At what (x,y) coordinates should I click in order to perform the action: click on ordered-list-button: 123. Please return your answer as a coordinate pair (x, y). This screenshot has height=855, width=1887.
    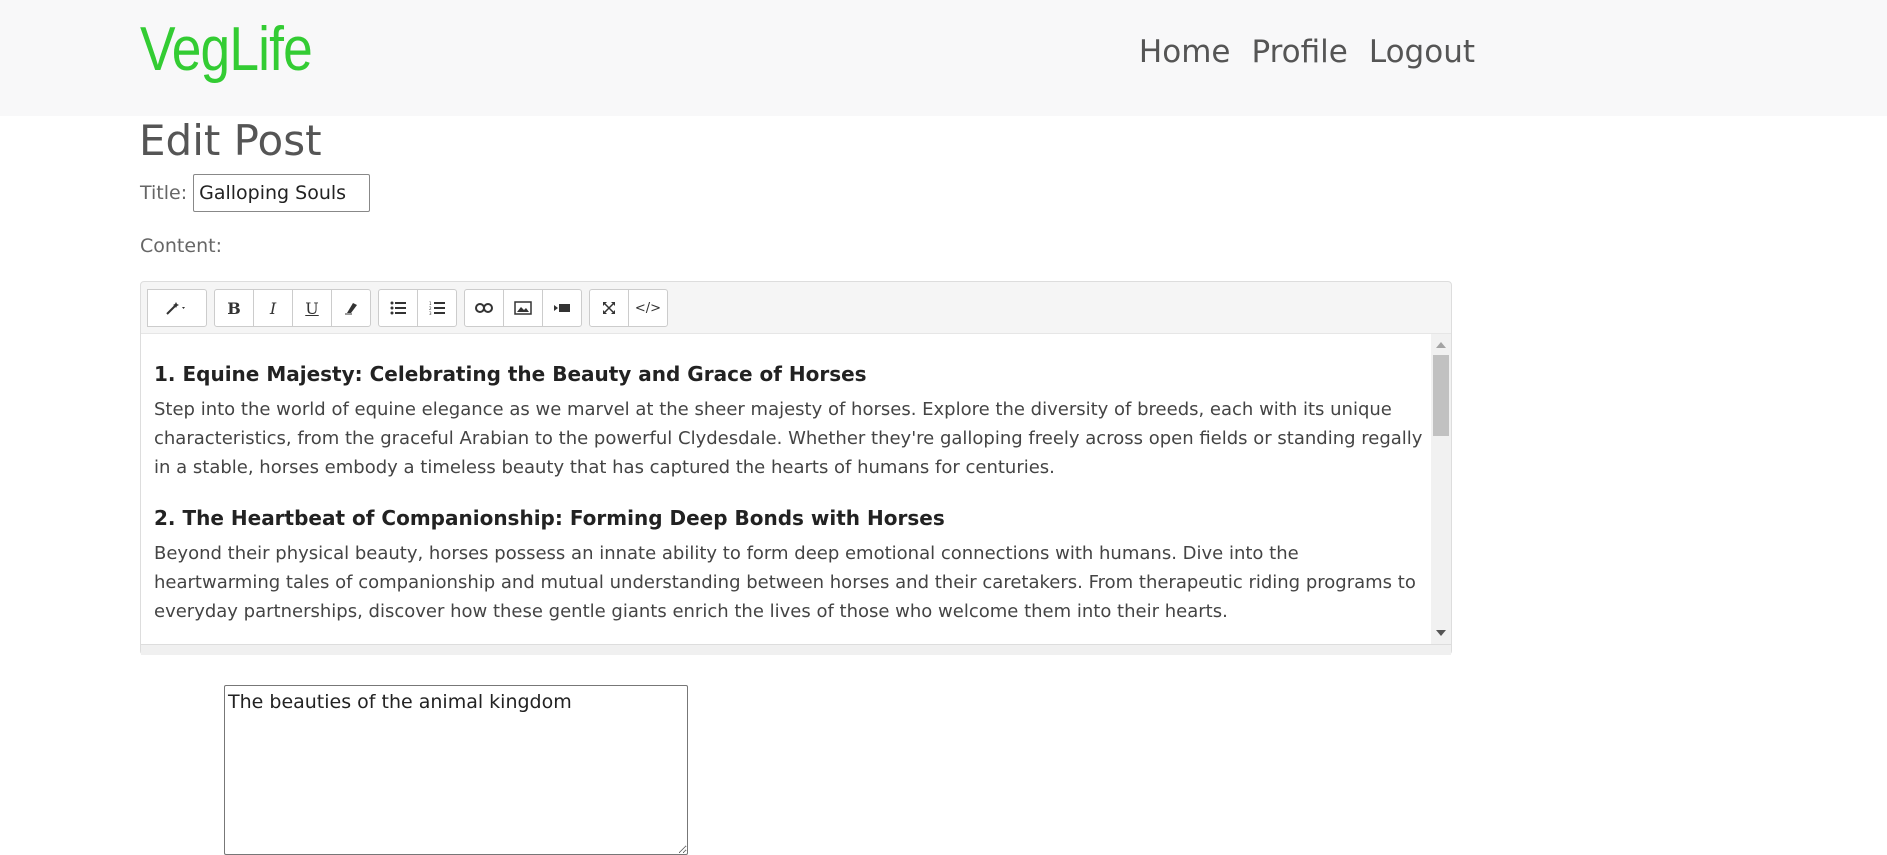
    Looking at the image, I should click on (437, 308).